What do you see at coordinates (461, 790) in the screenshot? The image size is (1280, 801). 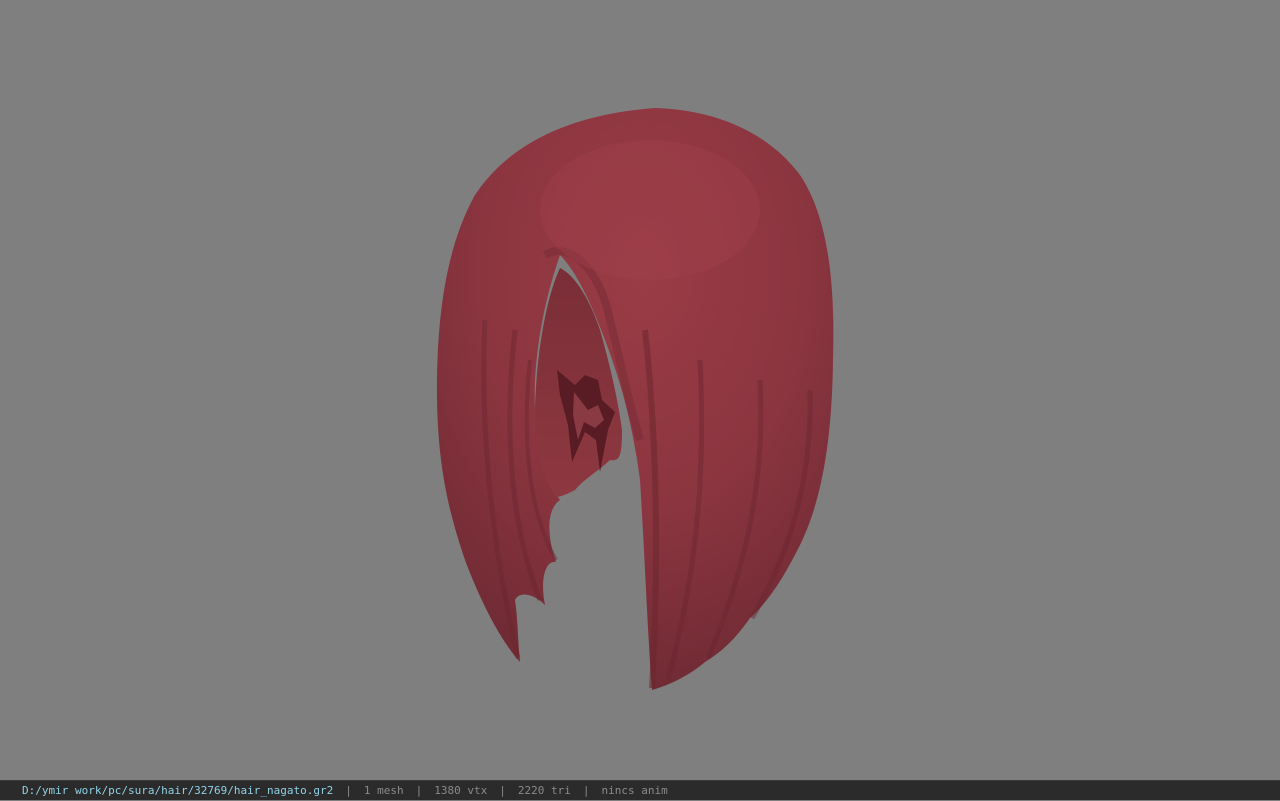 I see `vertex-count: 1380 vtx` at bounding box center [461, 790].